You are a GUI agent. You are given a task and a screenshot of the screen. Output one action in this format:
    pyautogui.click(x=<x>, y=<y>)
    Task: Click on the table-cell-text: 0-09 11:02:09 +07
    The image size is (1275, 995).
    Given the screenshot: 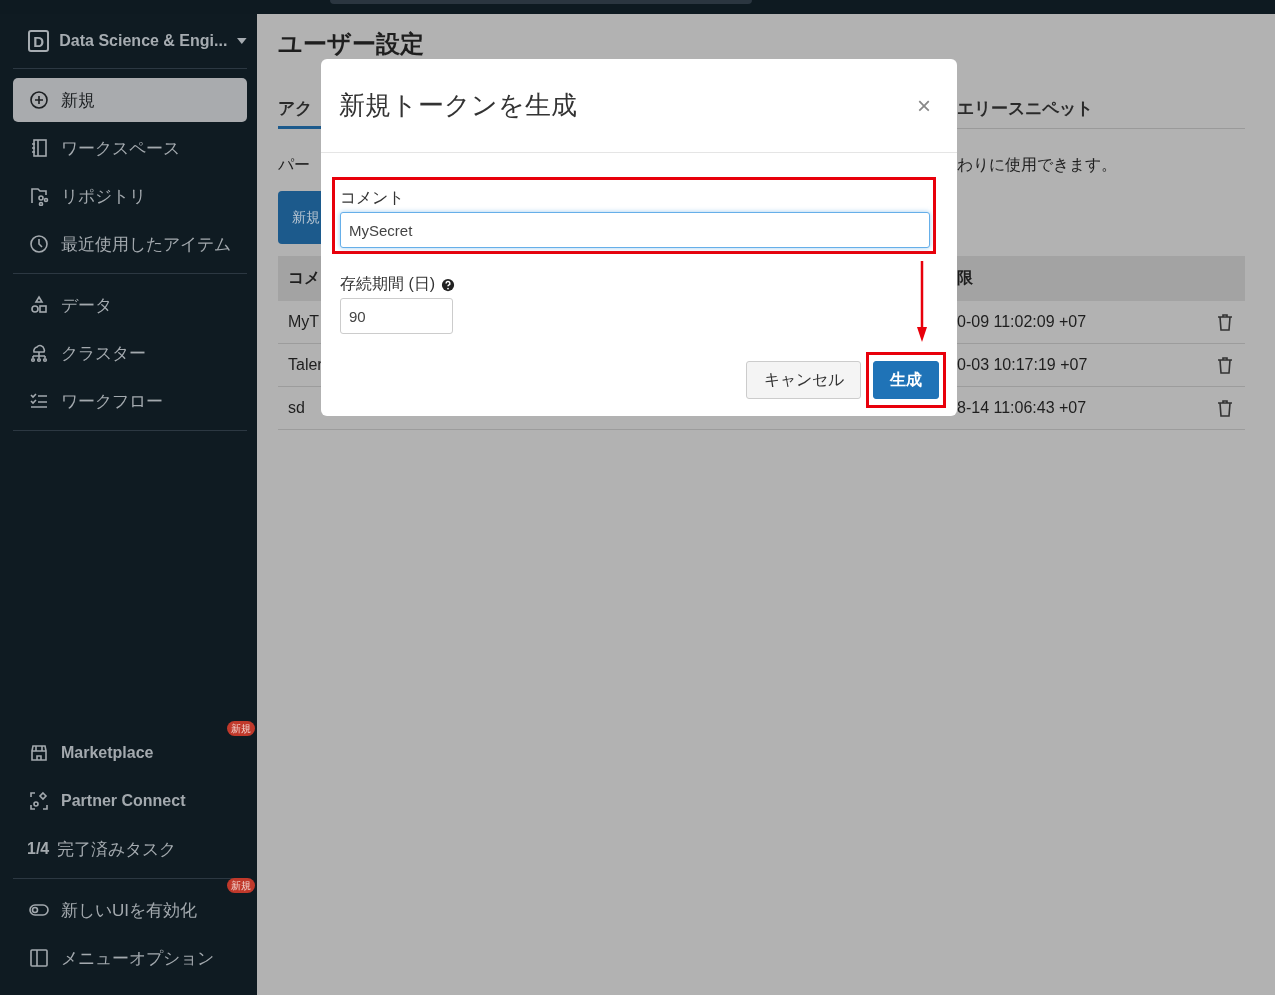 What is the action you would take?
    pyautogui.click(x=1022, y=322)
    